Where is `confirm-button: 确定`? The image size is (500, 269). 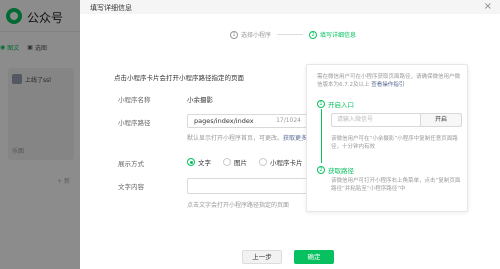
confirm-button: 确定 is located at coordinates (314, 257).